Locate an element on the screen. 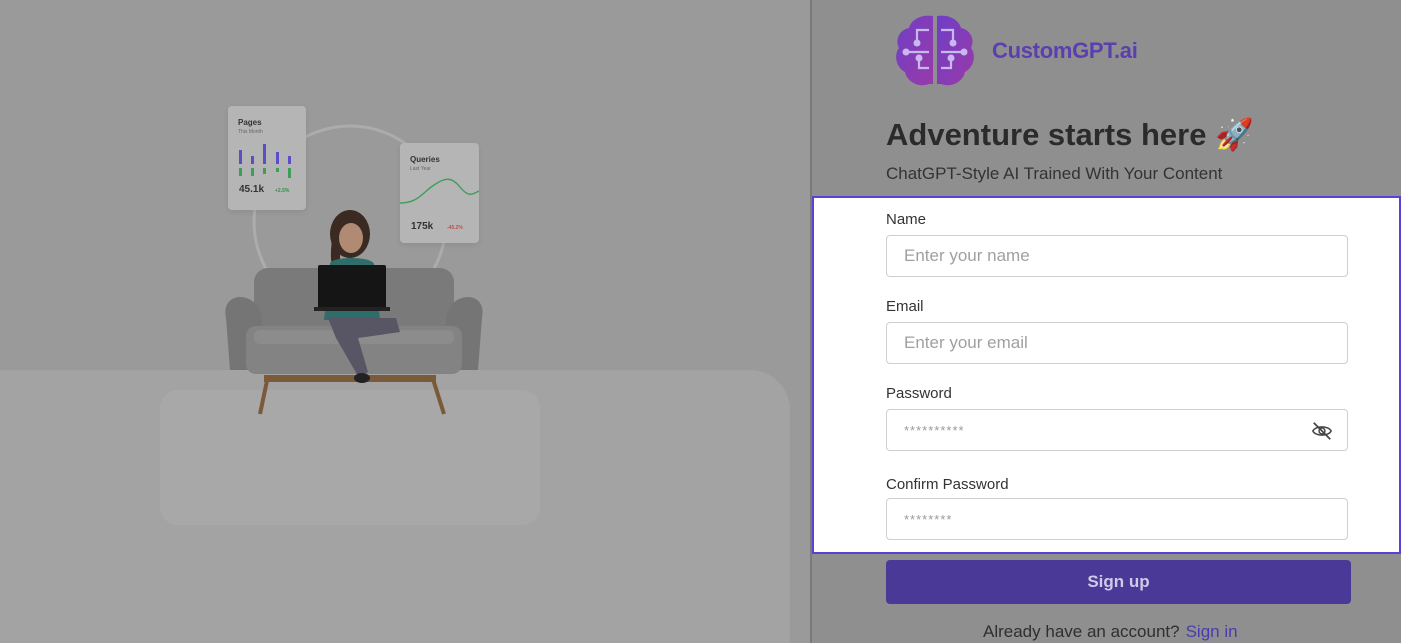  pages-card-value: 45.1k is located at coordinates (252, 189).